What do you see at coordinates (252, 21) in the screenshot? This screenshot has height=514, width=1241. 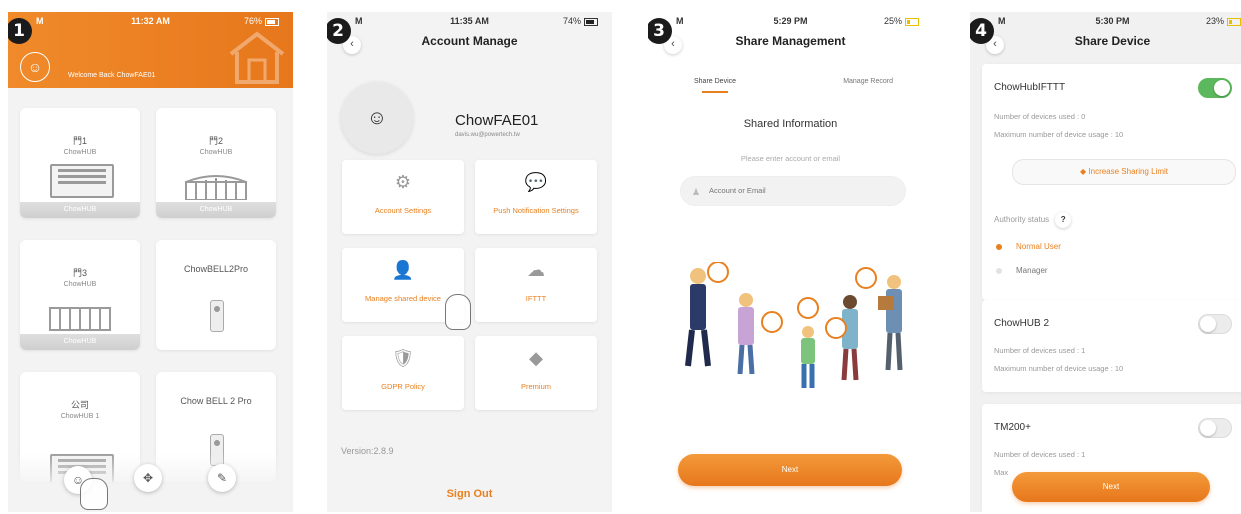 I see `battery-percent: 76%` at bounding box center [252, 21].